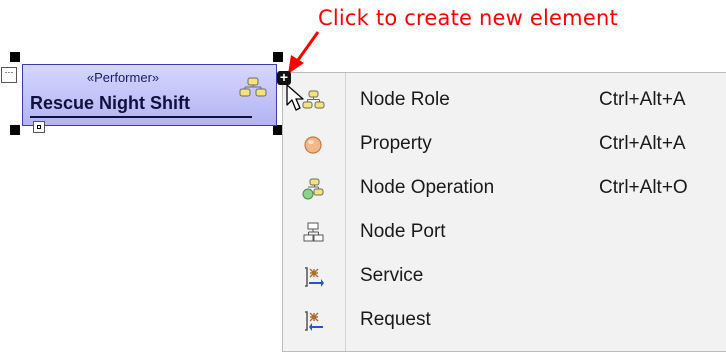  I want to click on menu-item-service: Service, so click(503, 277).